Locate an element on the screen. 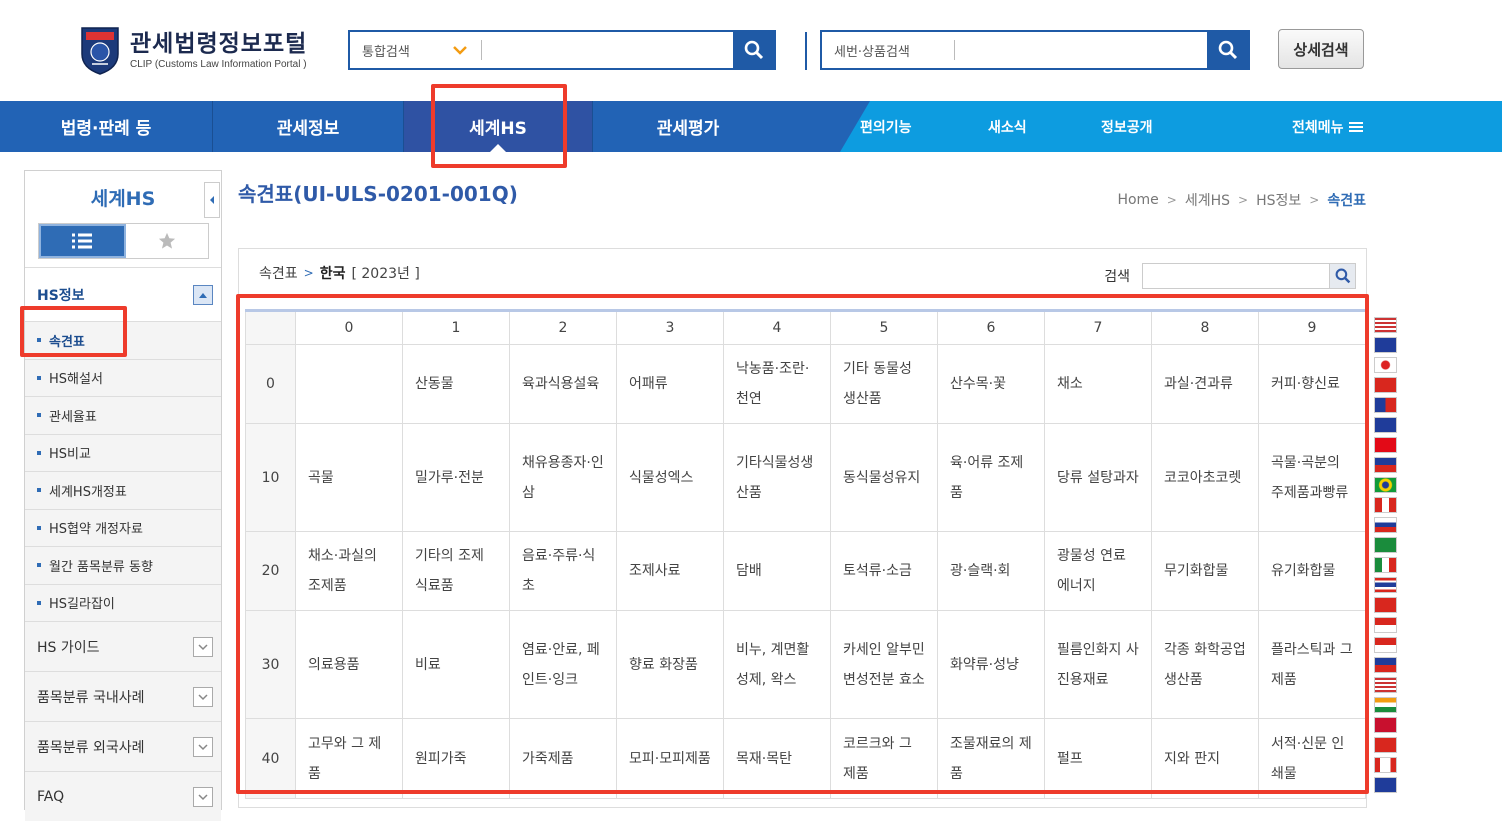 The height and width of the screenshot is (821, 1502). hs-chapter-cell: 육과식용설육 is located at coordinates (563, 384).